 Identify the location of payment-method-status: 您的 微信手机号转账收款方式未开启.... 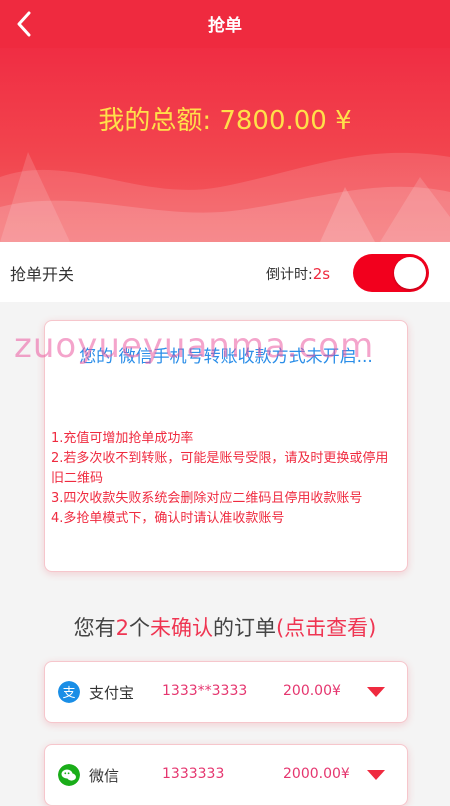
(226, 357).